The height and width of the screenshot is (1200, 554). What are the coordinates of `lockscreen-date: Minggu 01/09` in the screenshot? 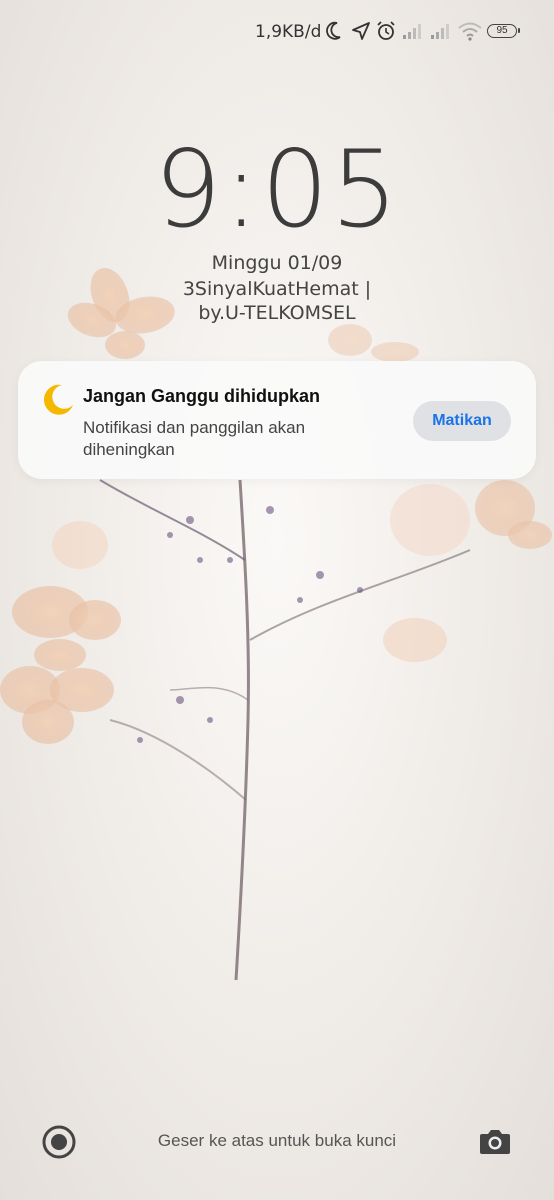 It's located at (277, 263).